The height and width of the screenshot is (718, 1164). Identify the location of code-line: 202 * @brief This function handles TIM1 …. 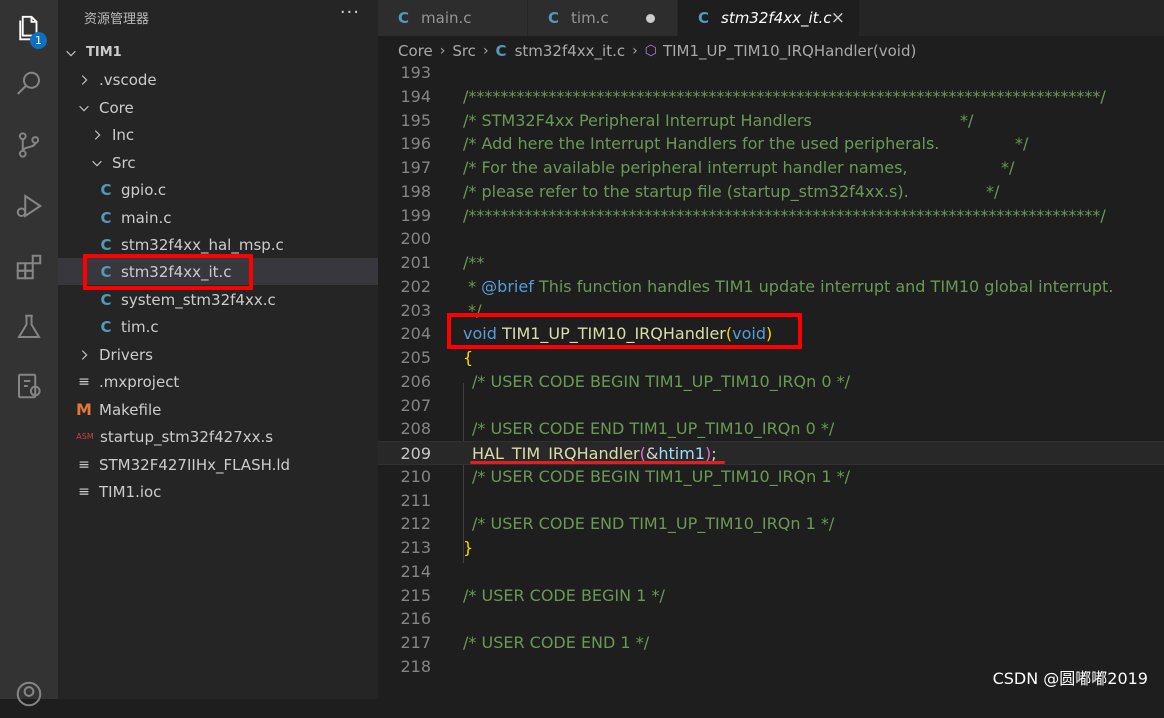
(771, 287).